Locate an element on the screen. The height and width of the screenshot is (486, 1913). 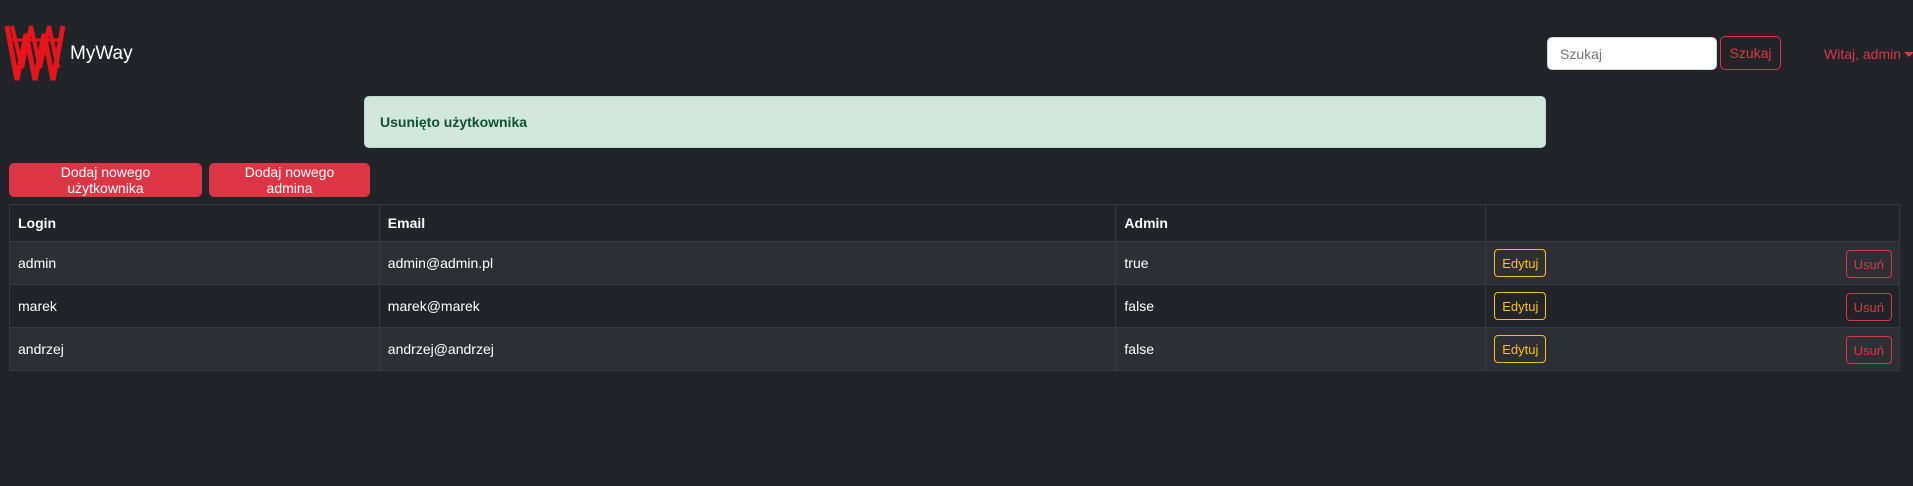
add-user-button: Dodaj nowego użytkownika is located at coordinates (105, 180).